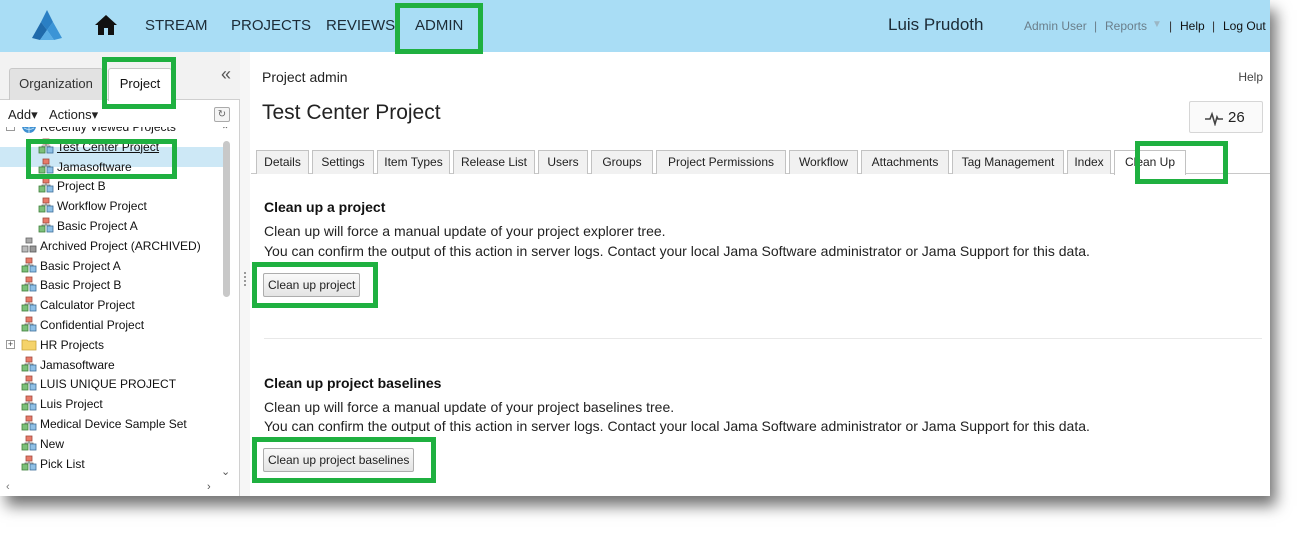  Describe the element at coordinates (1055, 26) in the screenshot. I see `admin-user-link: Admin User` at that location.